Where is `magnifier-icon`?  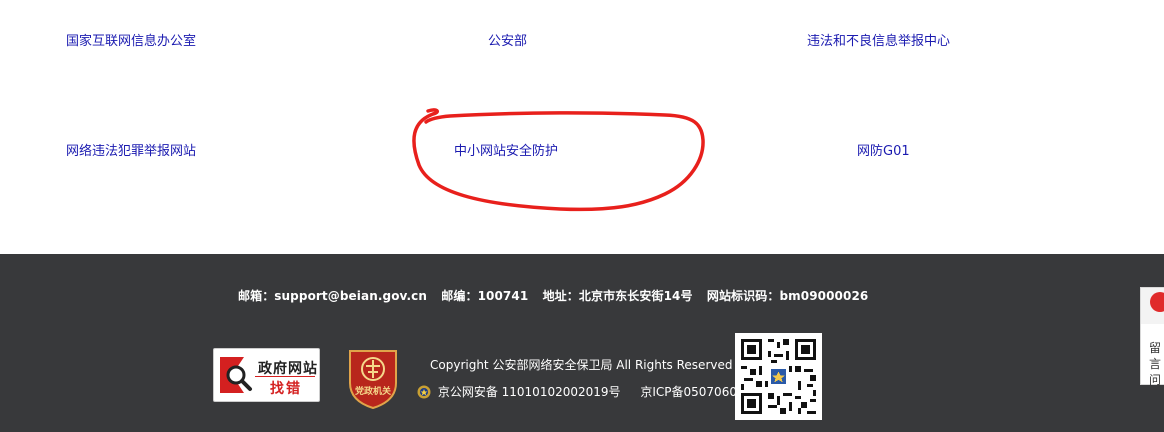
magnifier-icon is located at coordinates (236, 375).